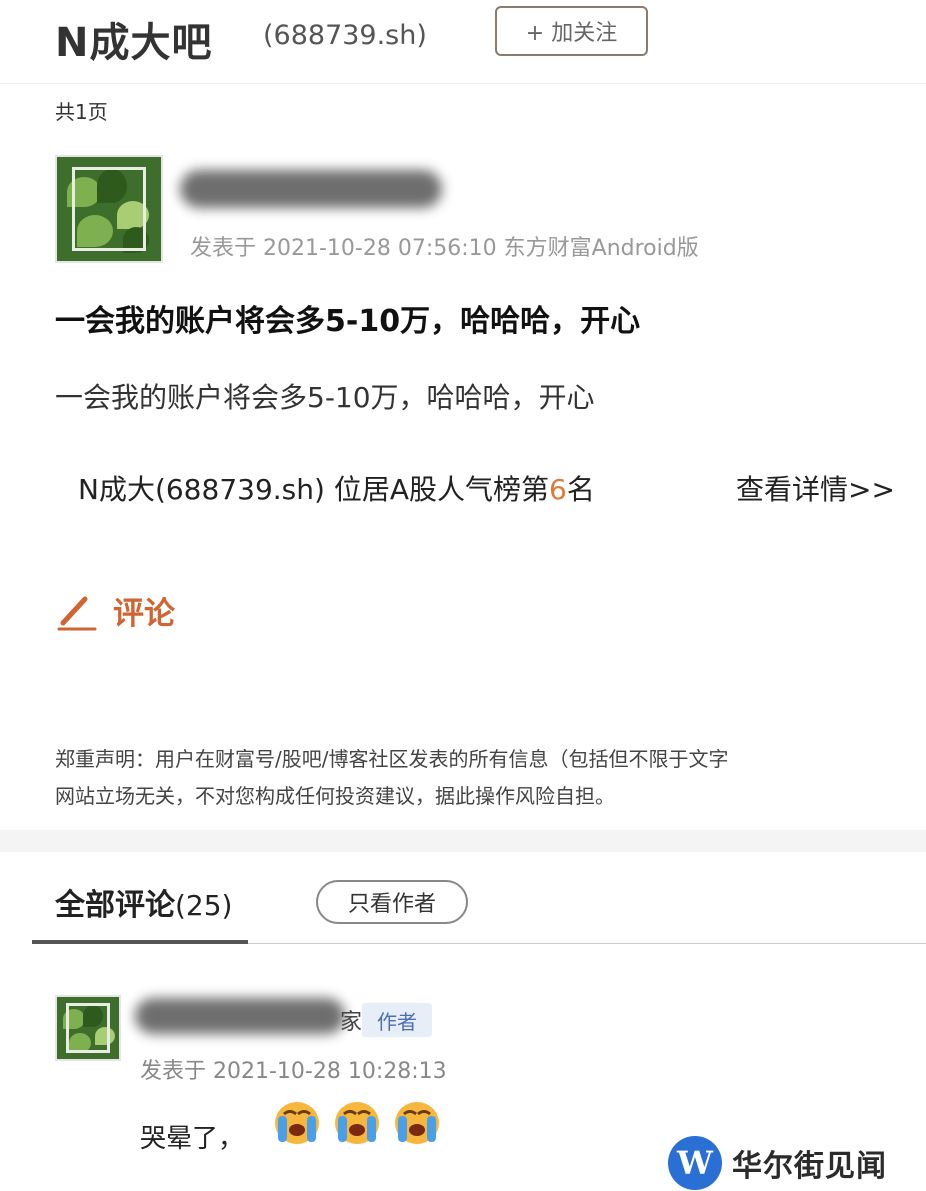  What do you see at coordinates (115, 905) in the screenshot?
I see `tab-all-comments-label: 全部评论` at bounding box center [115, 905].